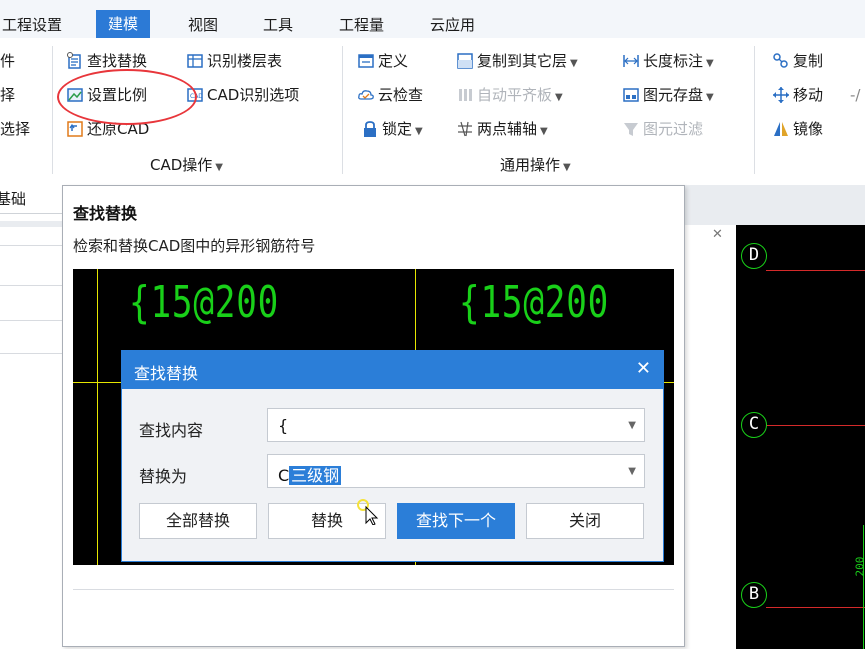 The width and height of the screenshot is (865, 649). What do you see at coordinates (509, 95) in the screenshot?
I see `auto-flat-slab-button: 自动平齐板 ▼` at bounding box center [509, 95].